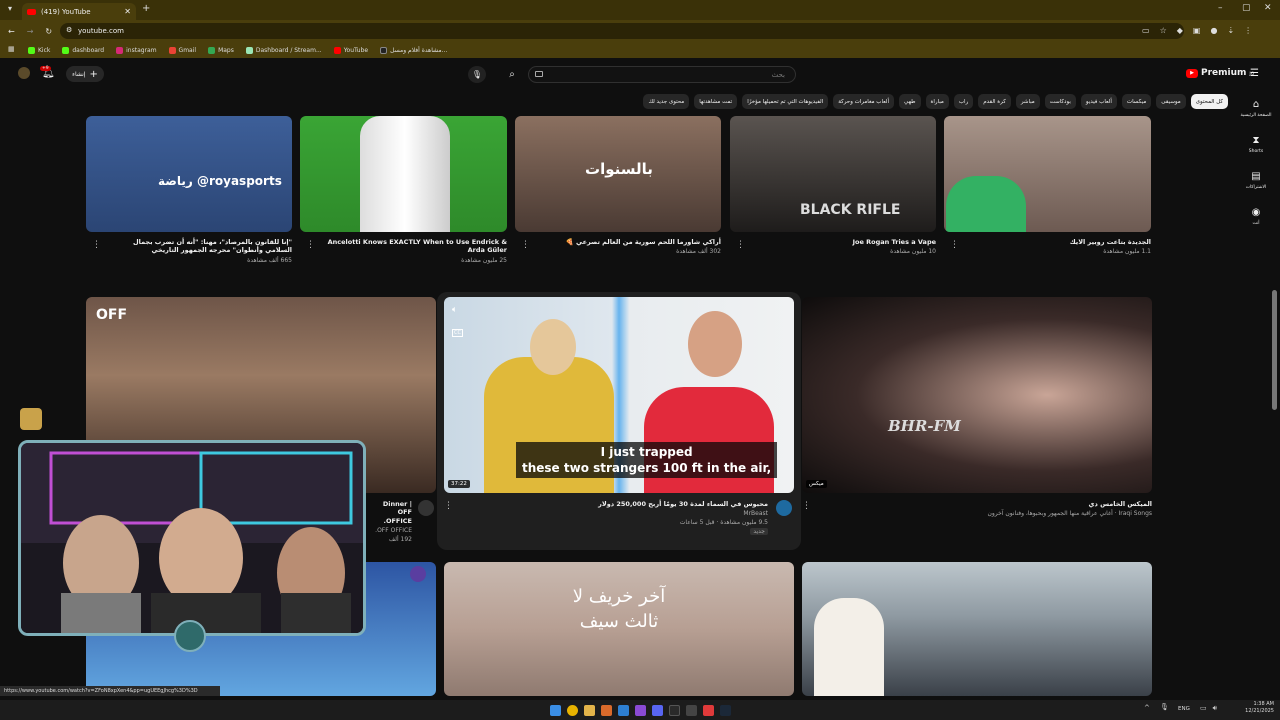 This screenshot has height=720, width=1280. Describe the element at coordinates (1256, 144) in the screenshot. I see `sidebar-item-shorts: ⧗ Shorts` at that location.